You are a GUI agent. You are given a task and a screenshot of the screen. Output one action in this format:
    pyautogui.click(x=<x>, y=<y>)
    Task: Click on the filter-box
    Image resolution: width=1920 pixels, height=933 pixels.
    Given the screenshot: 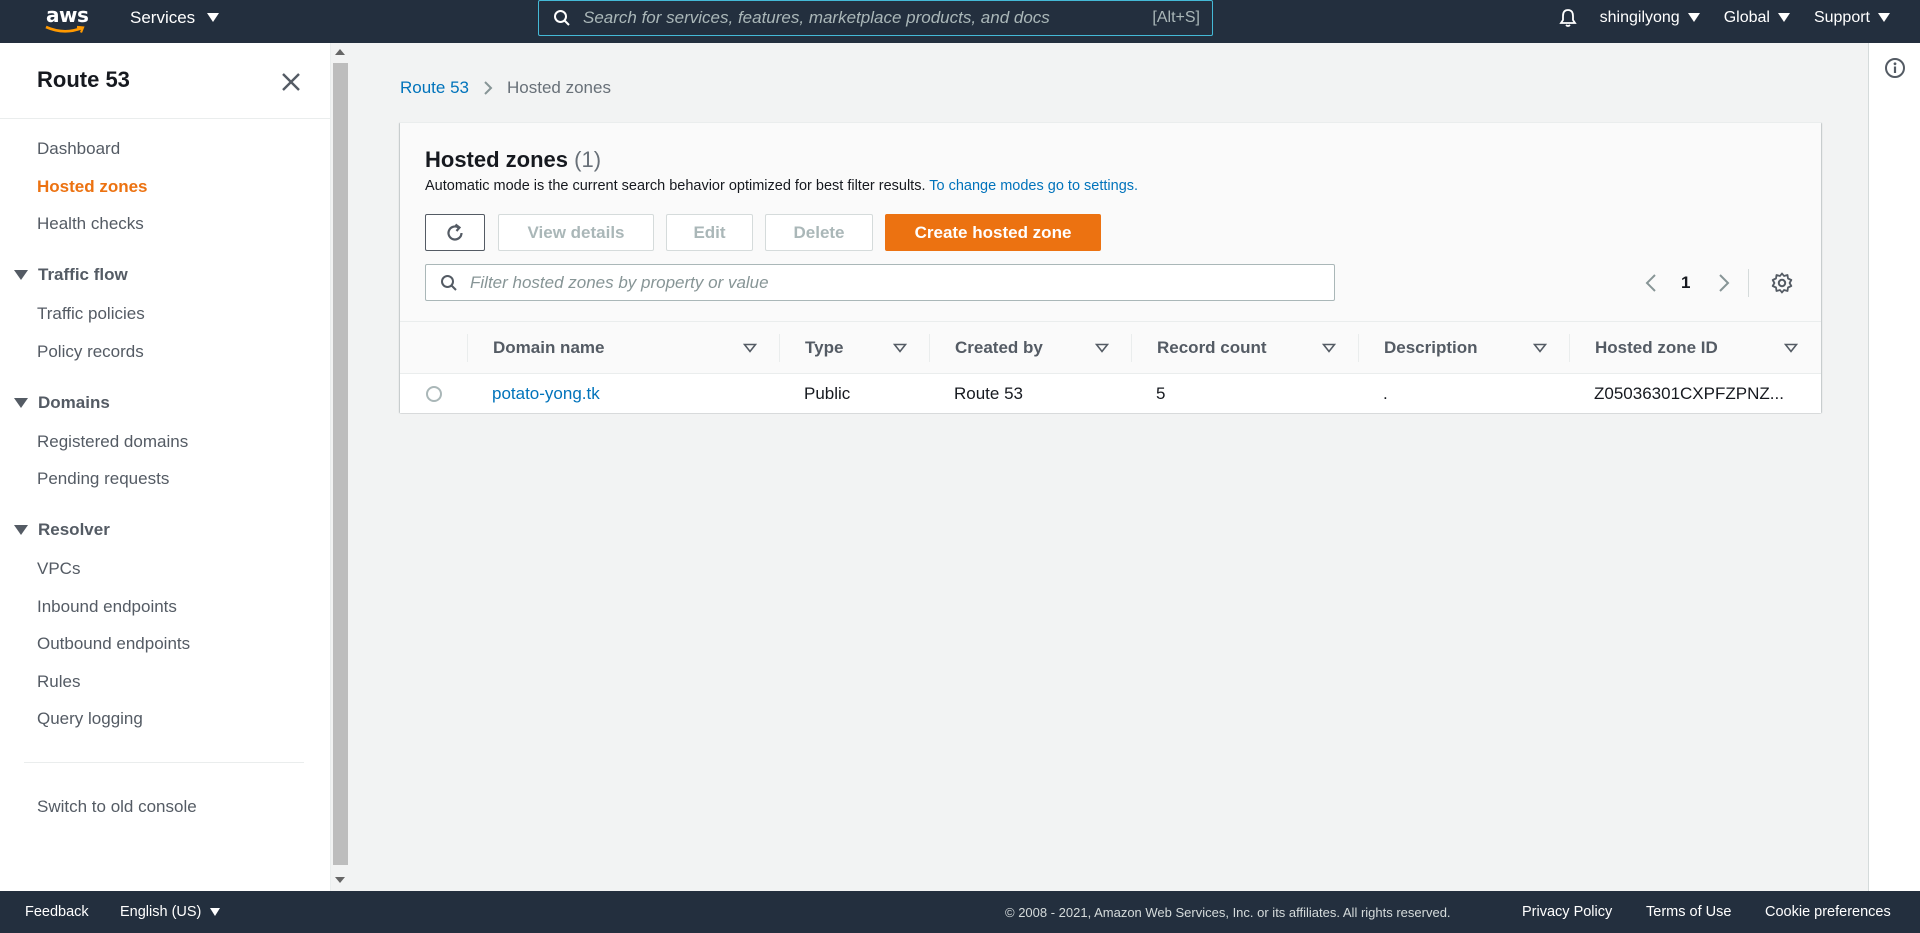 What is the action you would take?
    pyautogui.click(x=880, y=282)
    